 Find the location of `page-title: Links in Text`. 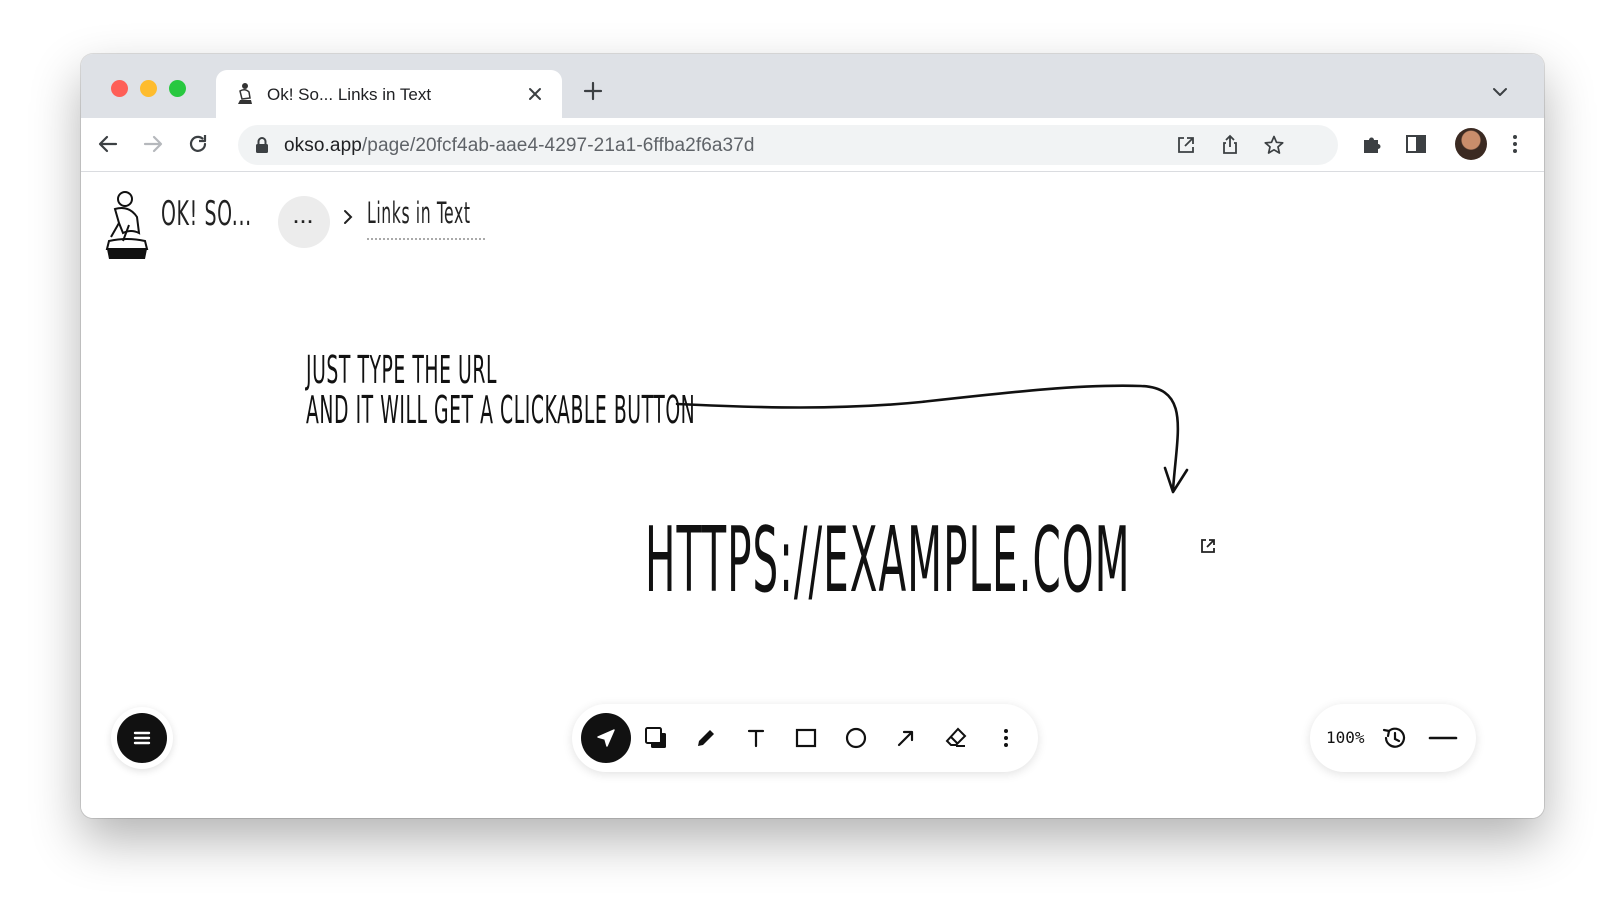

page-title: Links in Text is located at coordinates (419, 213).